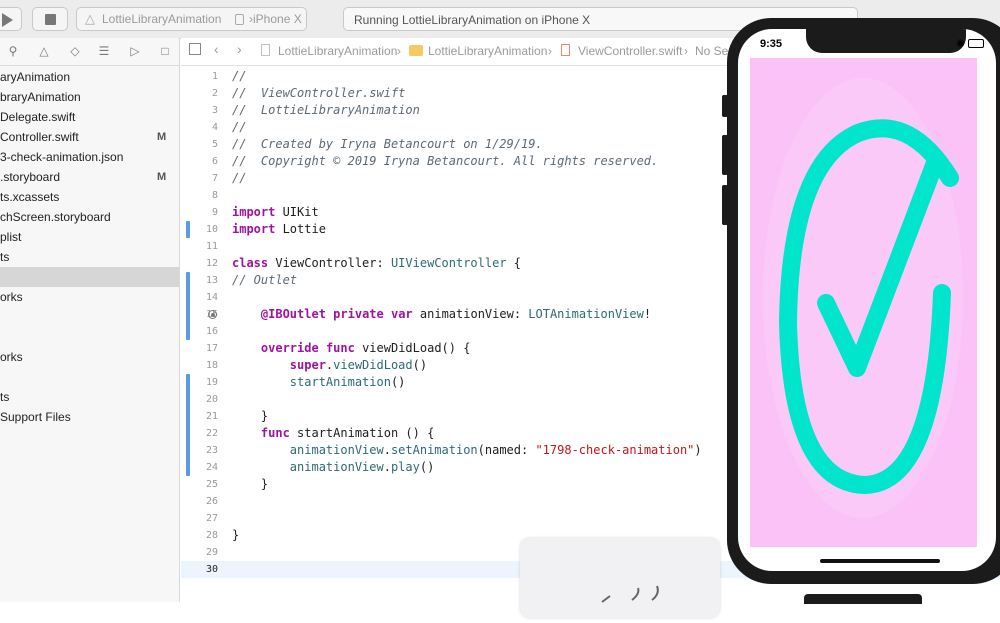  Describe the element at coordinates (211, 552) in the screenshot. I see `line-number: 29` at that location.